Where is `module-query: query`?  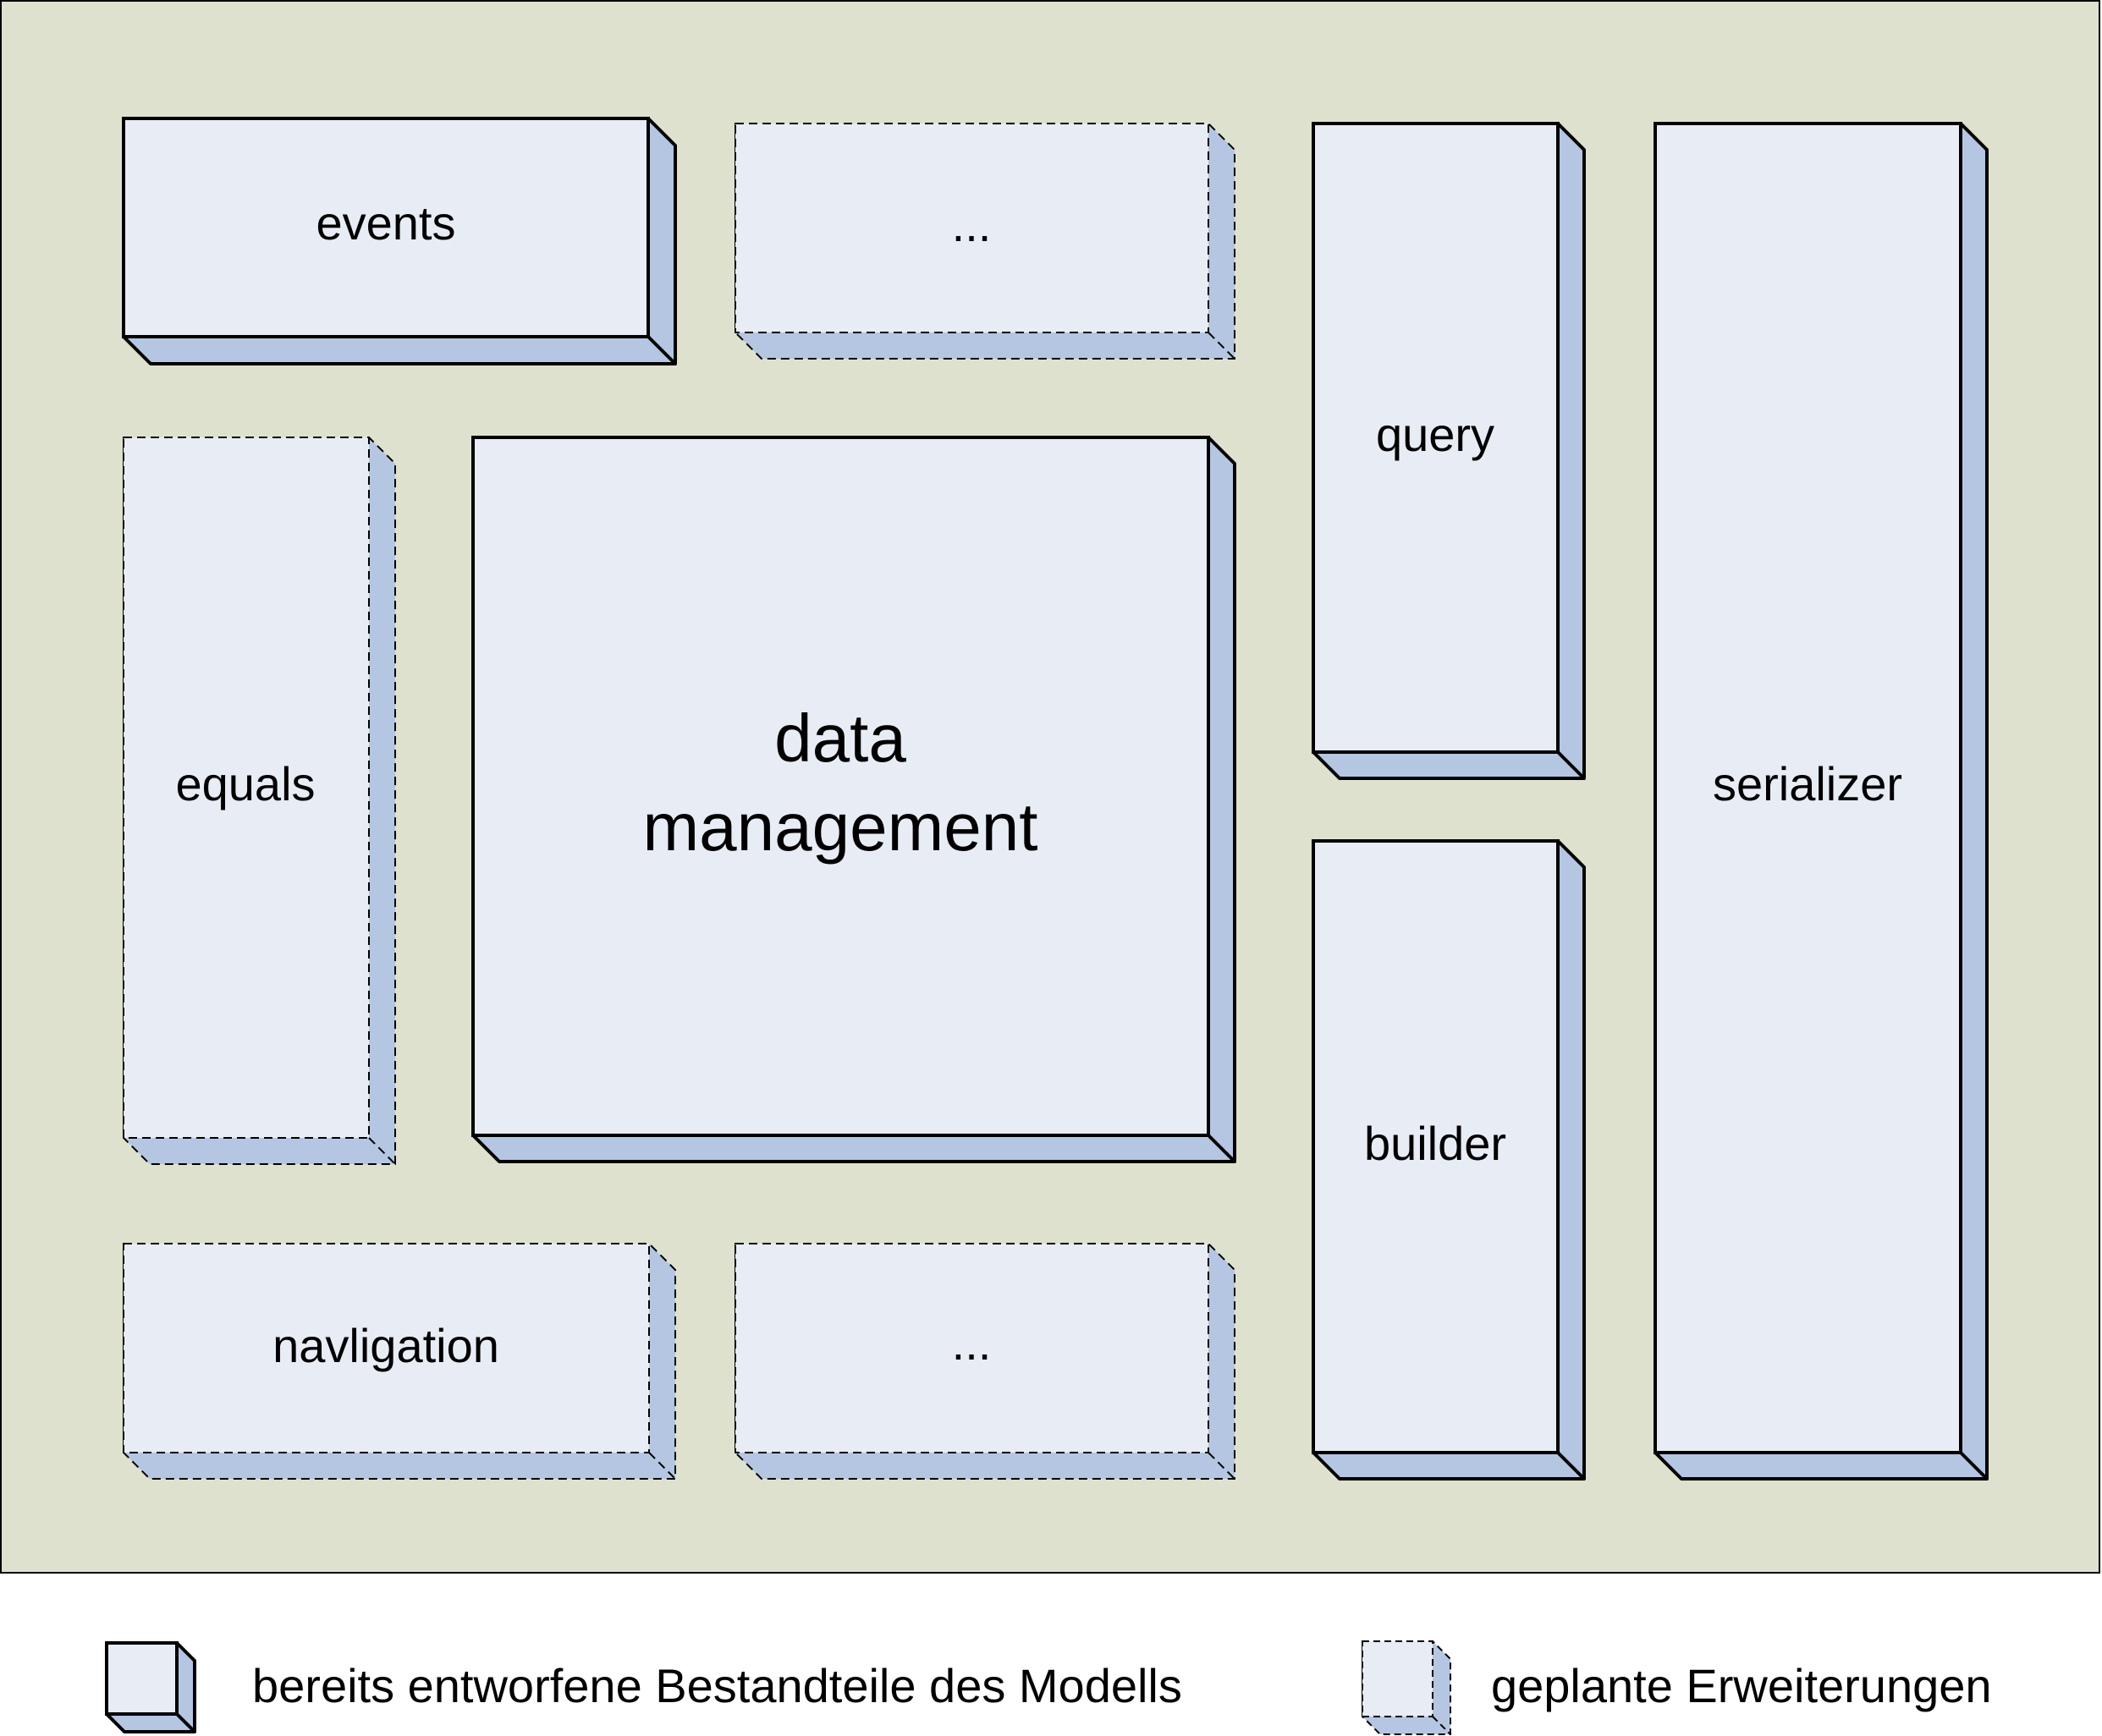 module-query: query is located at coordinates (1449, 451).